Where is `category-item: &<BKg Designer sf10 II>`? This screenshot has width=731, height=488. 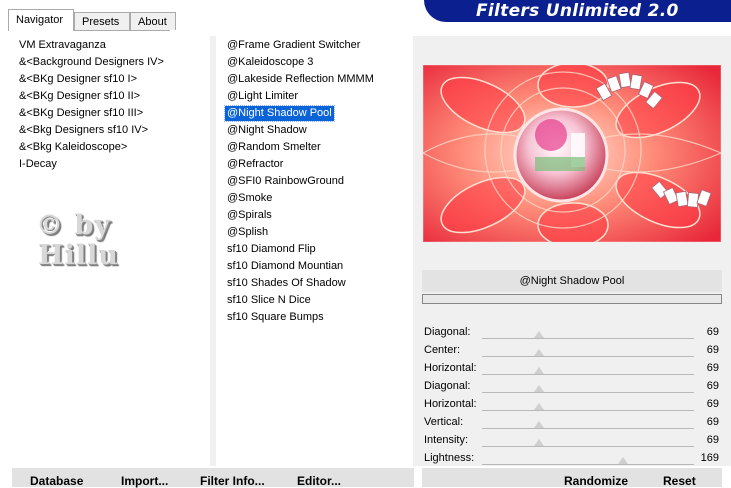 category-item: &<BKg Designer sf10 II> is located at coordinates (79, 96).